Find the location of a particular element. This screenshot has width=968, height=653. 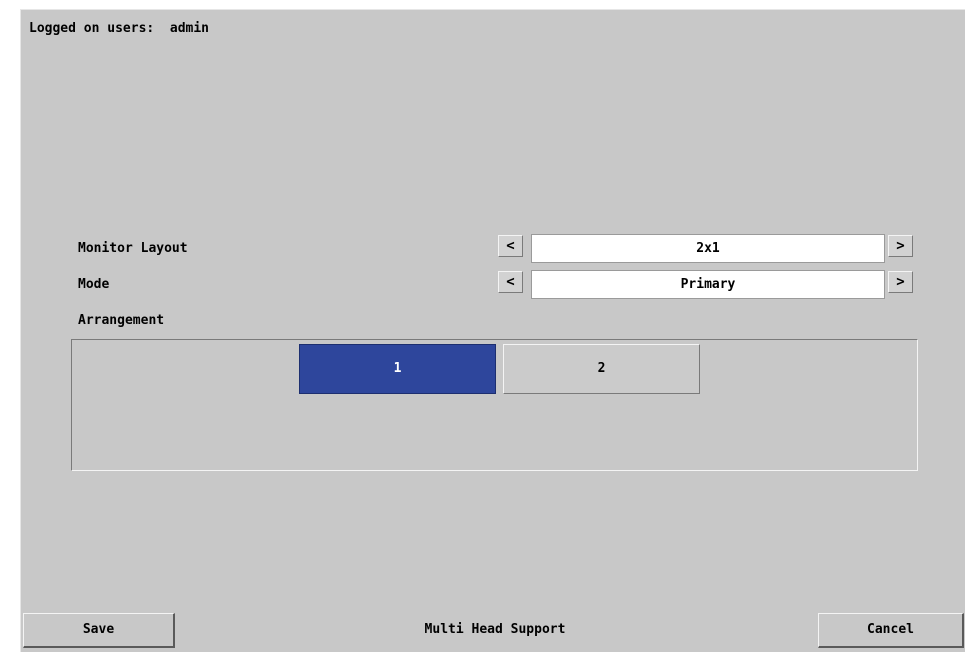

monitor-1-tile: 1 is located at coordinates (397, 369).